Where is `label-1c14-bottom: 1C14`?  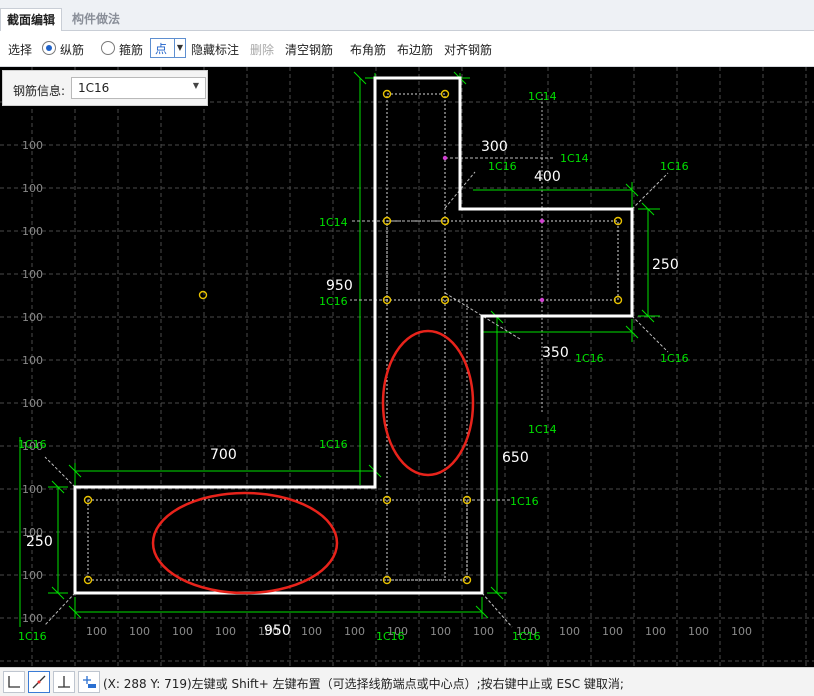
label-1c14-bottom: 1C14 is located at coordinates (542, 429).